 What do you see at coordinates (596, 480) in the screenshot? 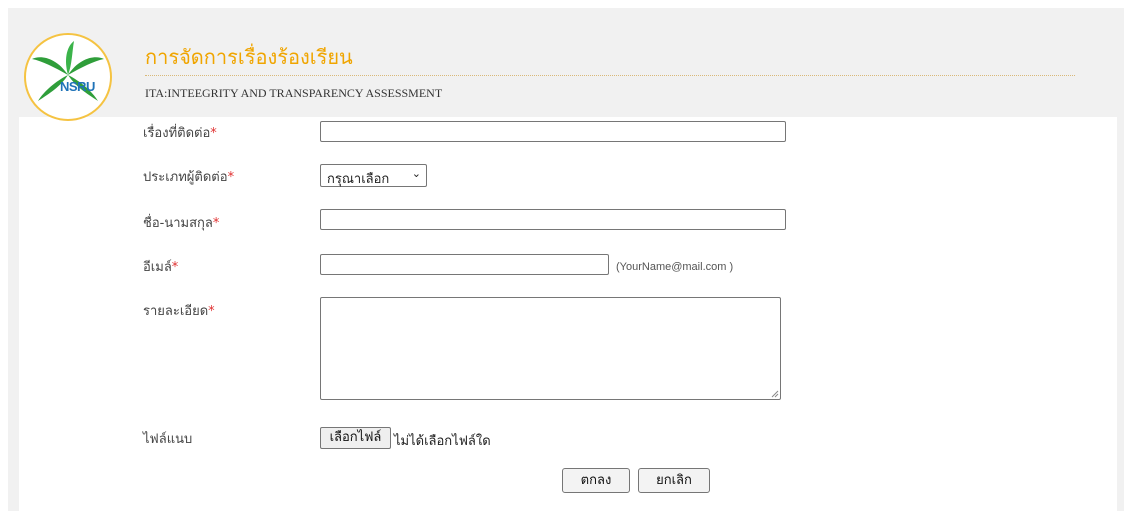
I see `ok-button: ตกลง` at bounding box center [596, 480].